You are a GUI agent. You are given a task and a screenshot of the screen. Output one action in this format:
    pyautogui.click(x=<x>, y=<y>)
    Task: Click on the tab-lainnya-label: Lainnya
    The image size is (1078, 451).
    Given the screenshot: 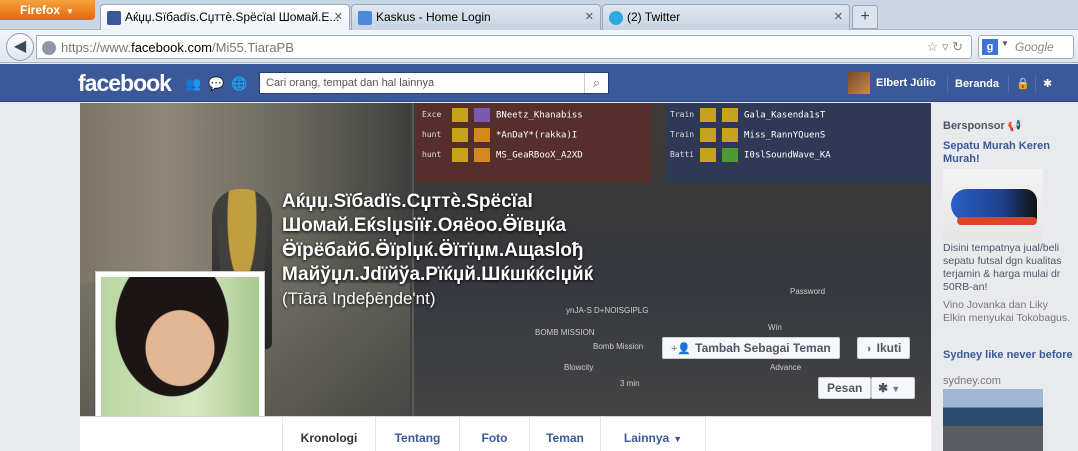 What is the action you would take?
    pyautogui.click(x=646, y=438)
    